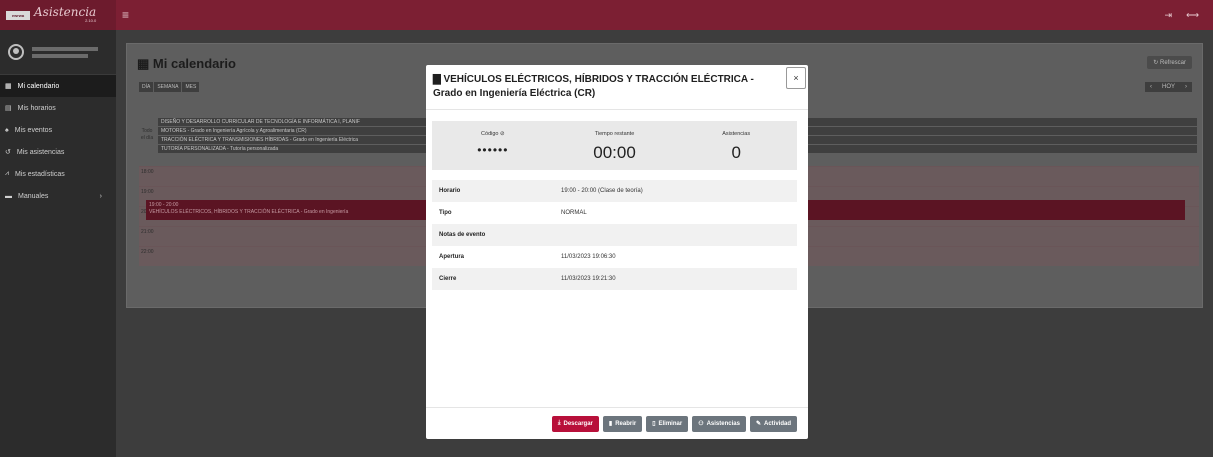  I want to click on all-day-label: Todo el día, so click(147, 134).